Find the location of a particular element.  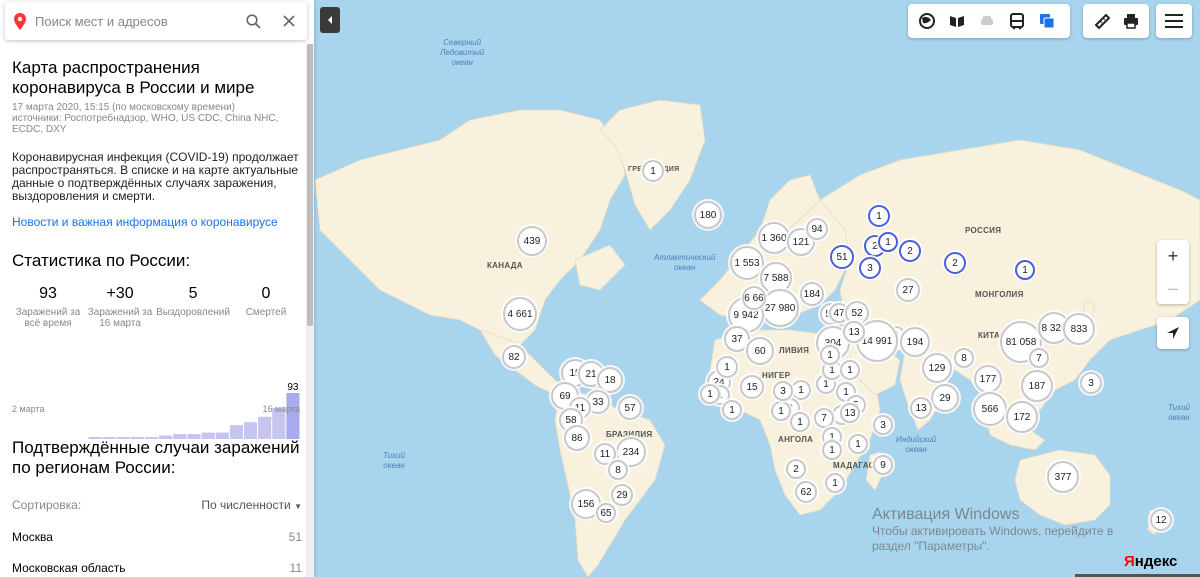

cluster-marker: 187 is located at coordinates (1037, 386).